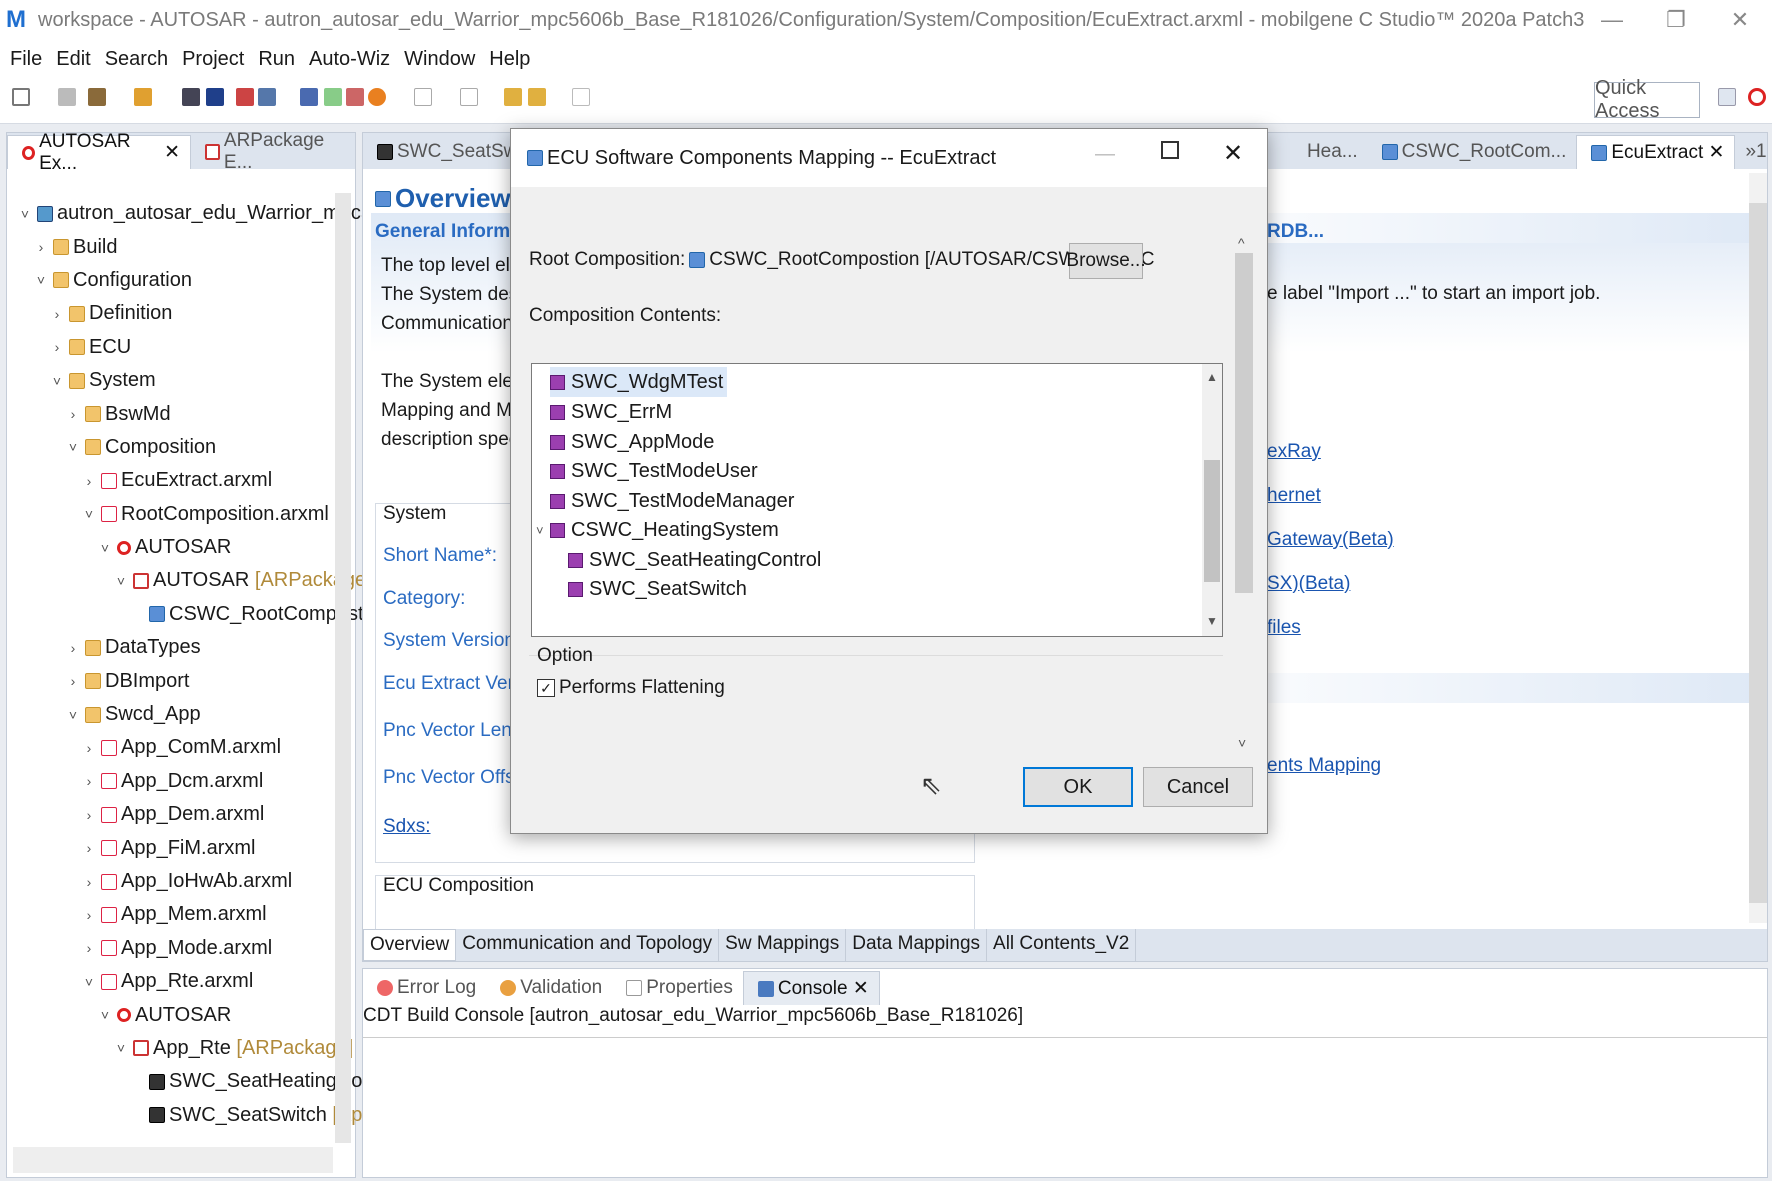  I want to click on field-label: Category:, so click(424, 598).